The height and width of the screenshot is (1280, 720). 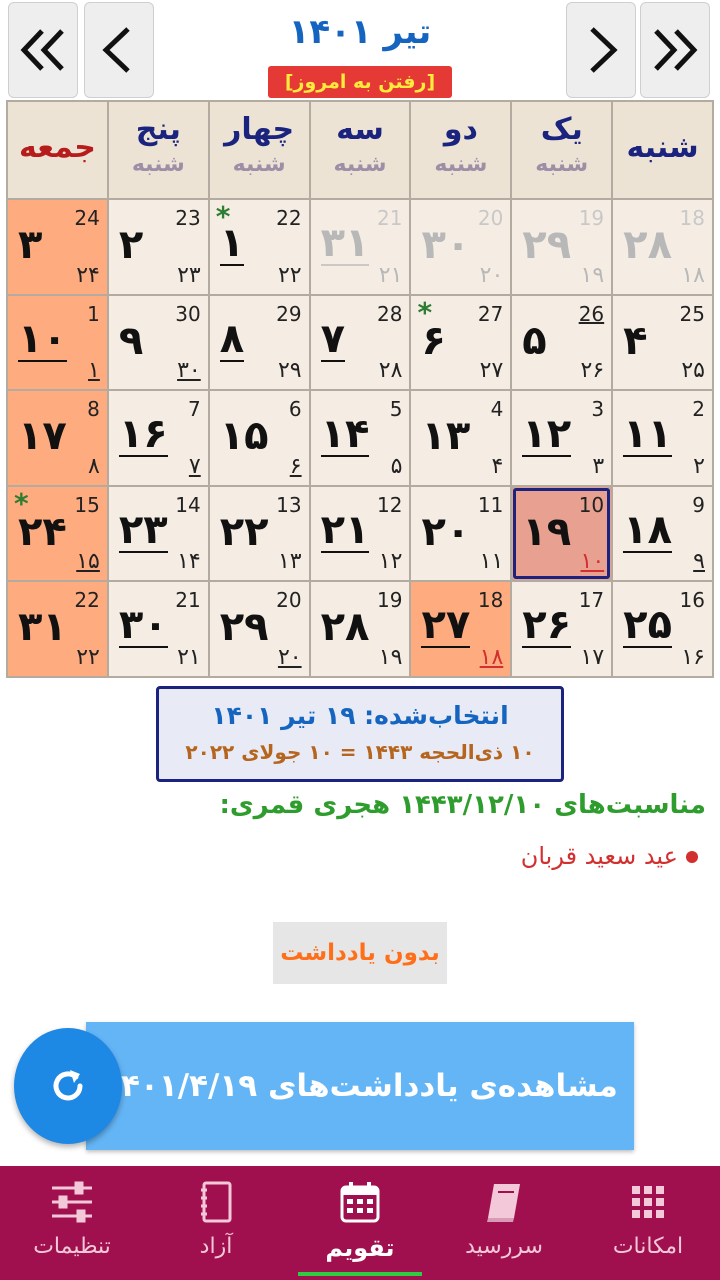 I want to click on nav-features: امکانات, so click(x=648, y=1223).